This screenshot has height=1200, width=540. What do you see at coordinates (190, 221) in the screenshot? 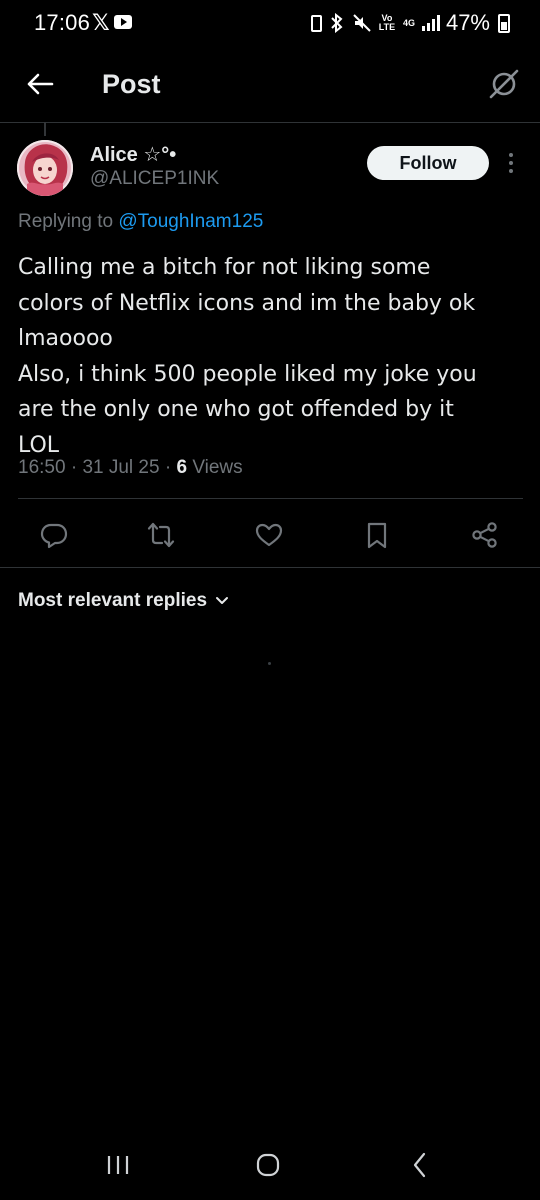
I see `replying-mention-link: @ToughInam125` at bounding box center [190, 221].